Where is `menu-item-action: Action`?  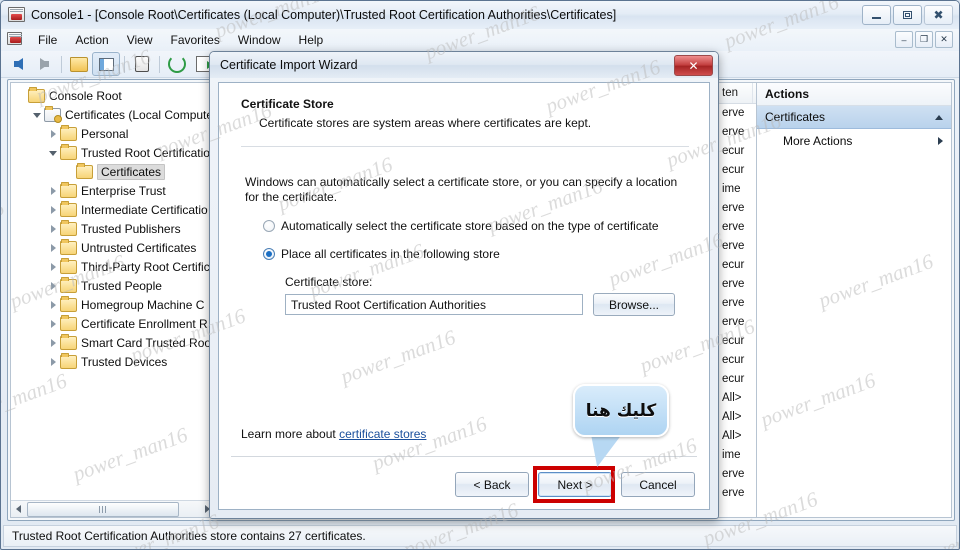 menu-item-action: Action is located at coordinates (91, 40).